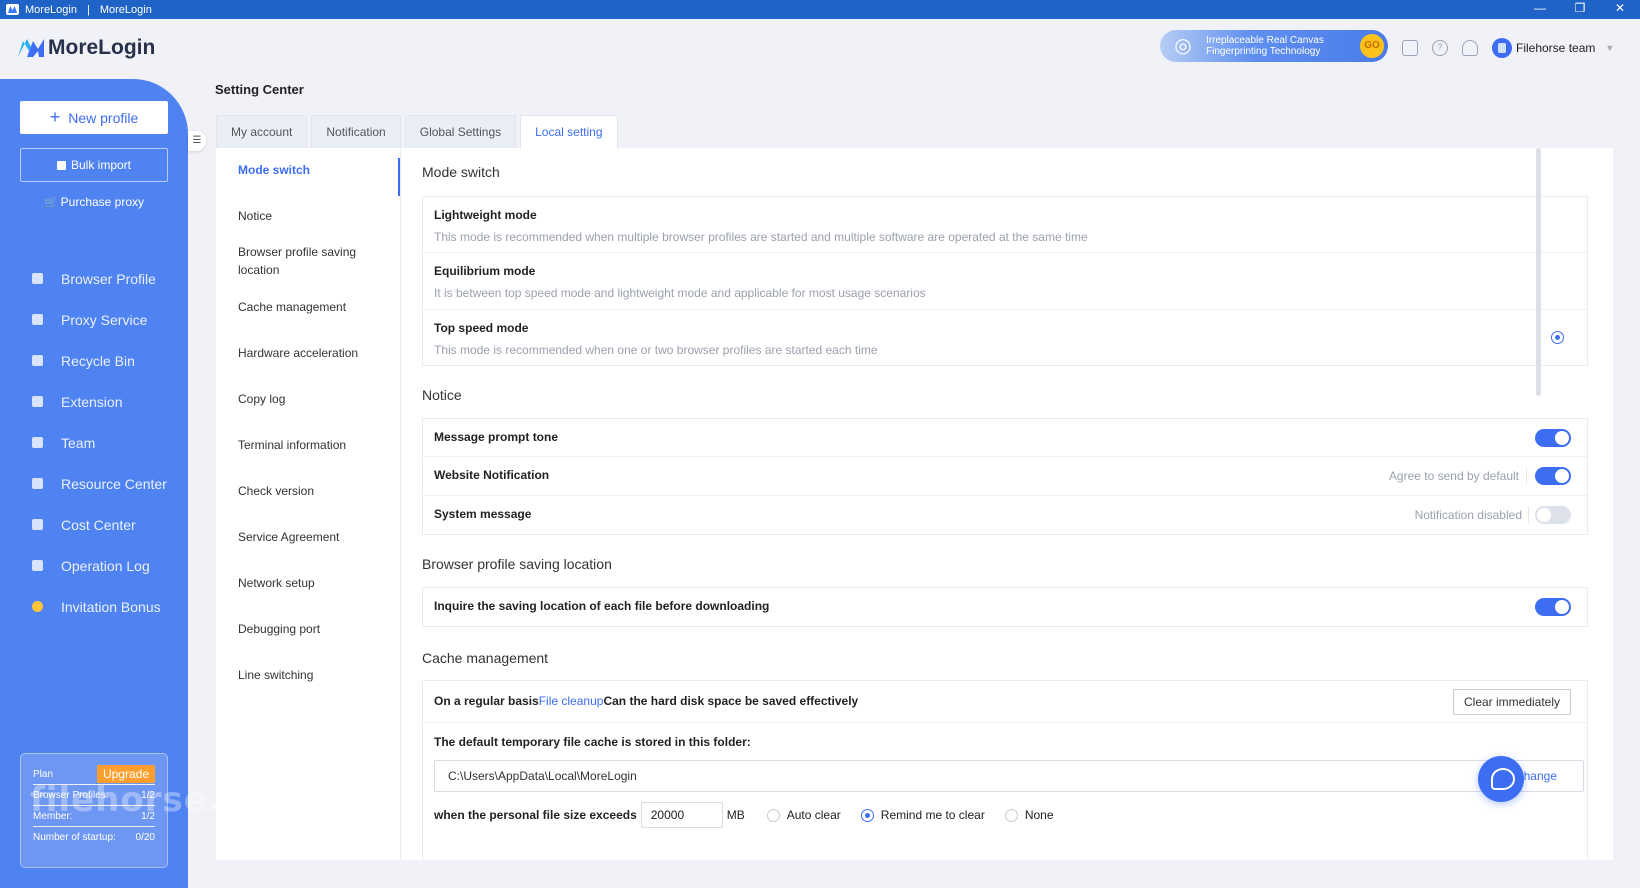  I want to click on trash-icon, so click(37, 360).